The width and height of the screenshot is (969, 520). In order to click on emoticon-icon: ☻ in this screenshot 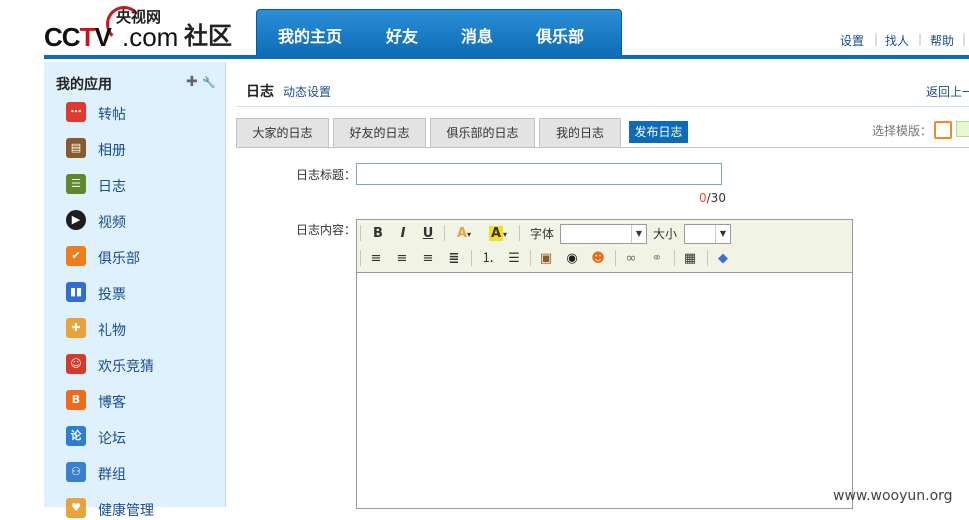, I will do `click(598, 259)`.